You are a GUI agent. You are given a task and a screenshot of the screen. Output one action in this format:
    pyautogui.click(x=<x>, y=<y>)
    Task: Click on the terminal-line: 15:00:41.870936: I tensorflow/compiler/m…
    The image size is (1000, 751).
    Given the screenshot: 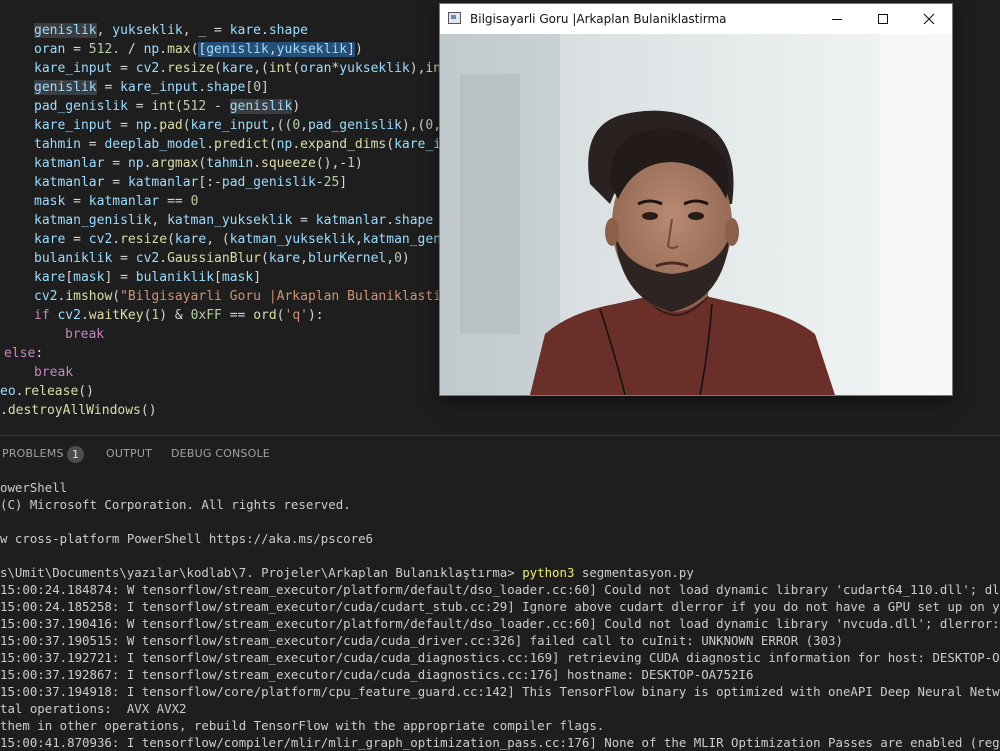 What is the action you would take?
    pyautogui.click(x=500, y=742)
    